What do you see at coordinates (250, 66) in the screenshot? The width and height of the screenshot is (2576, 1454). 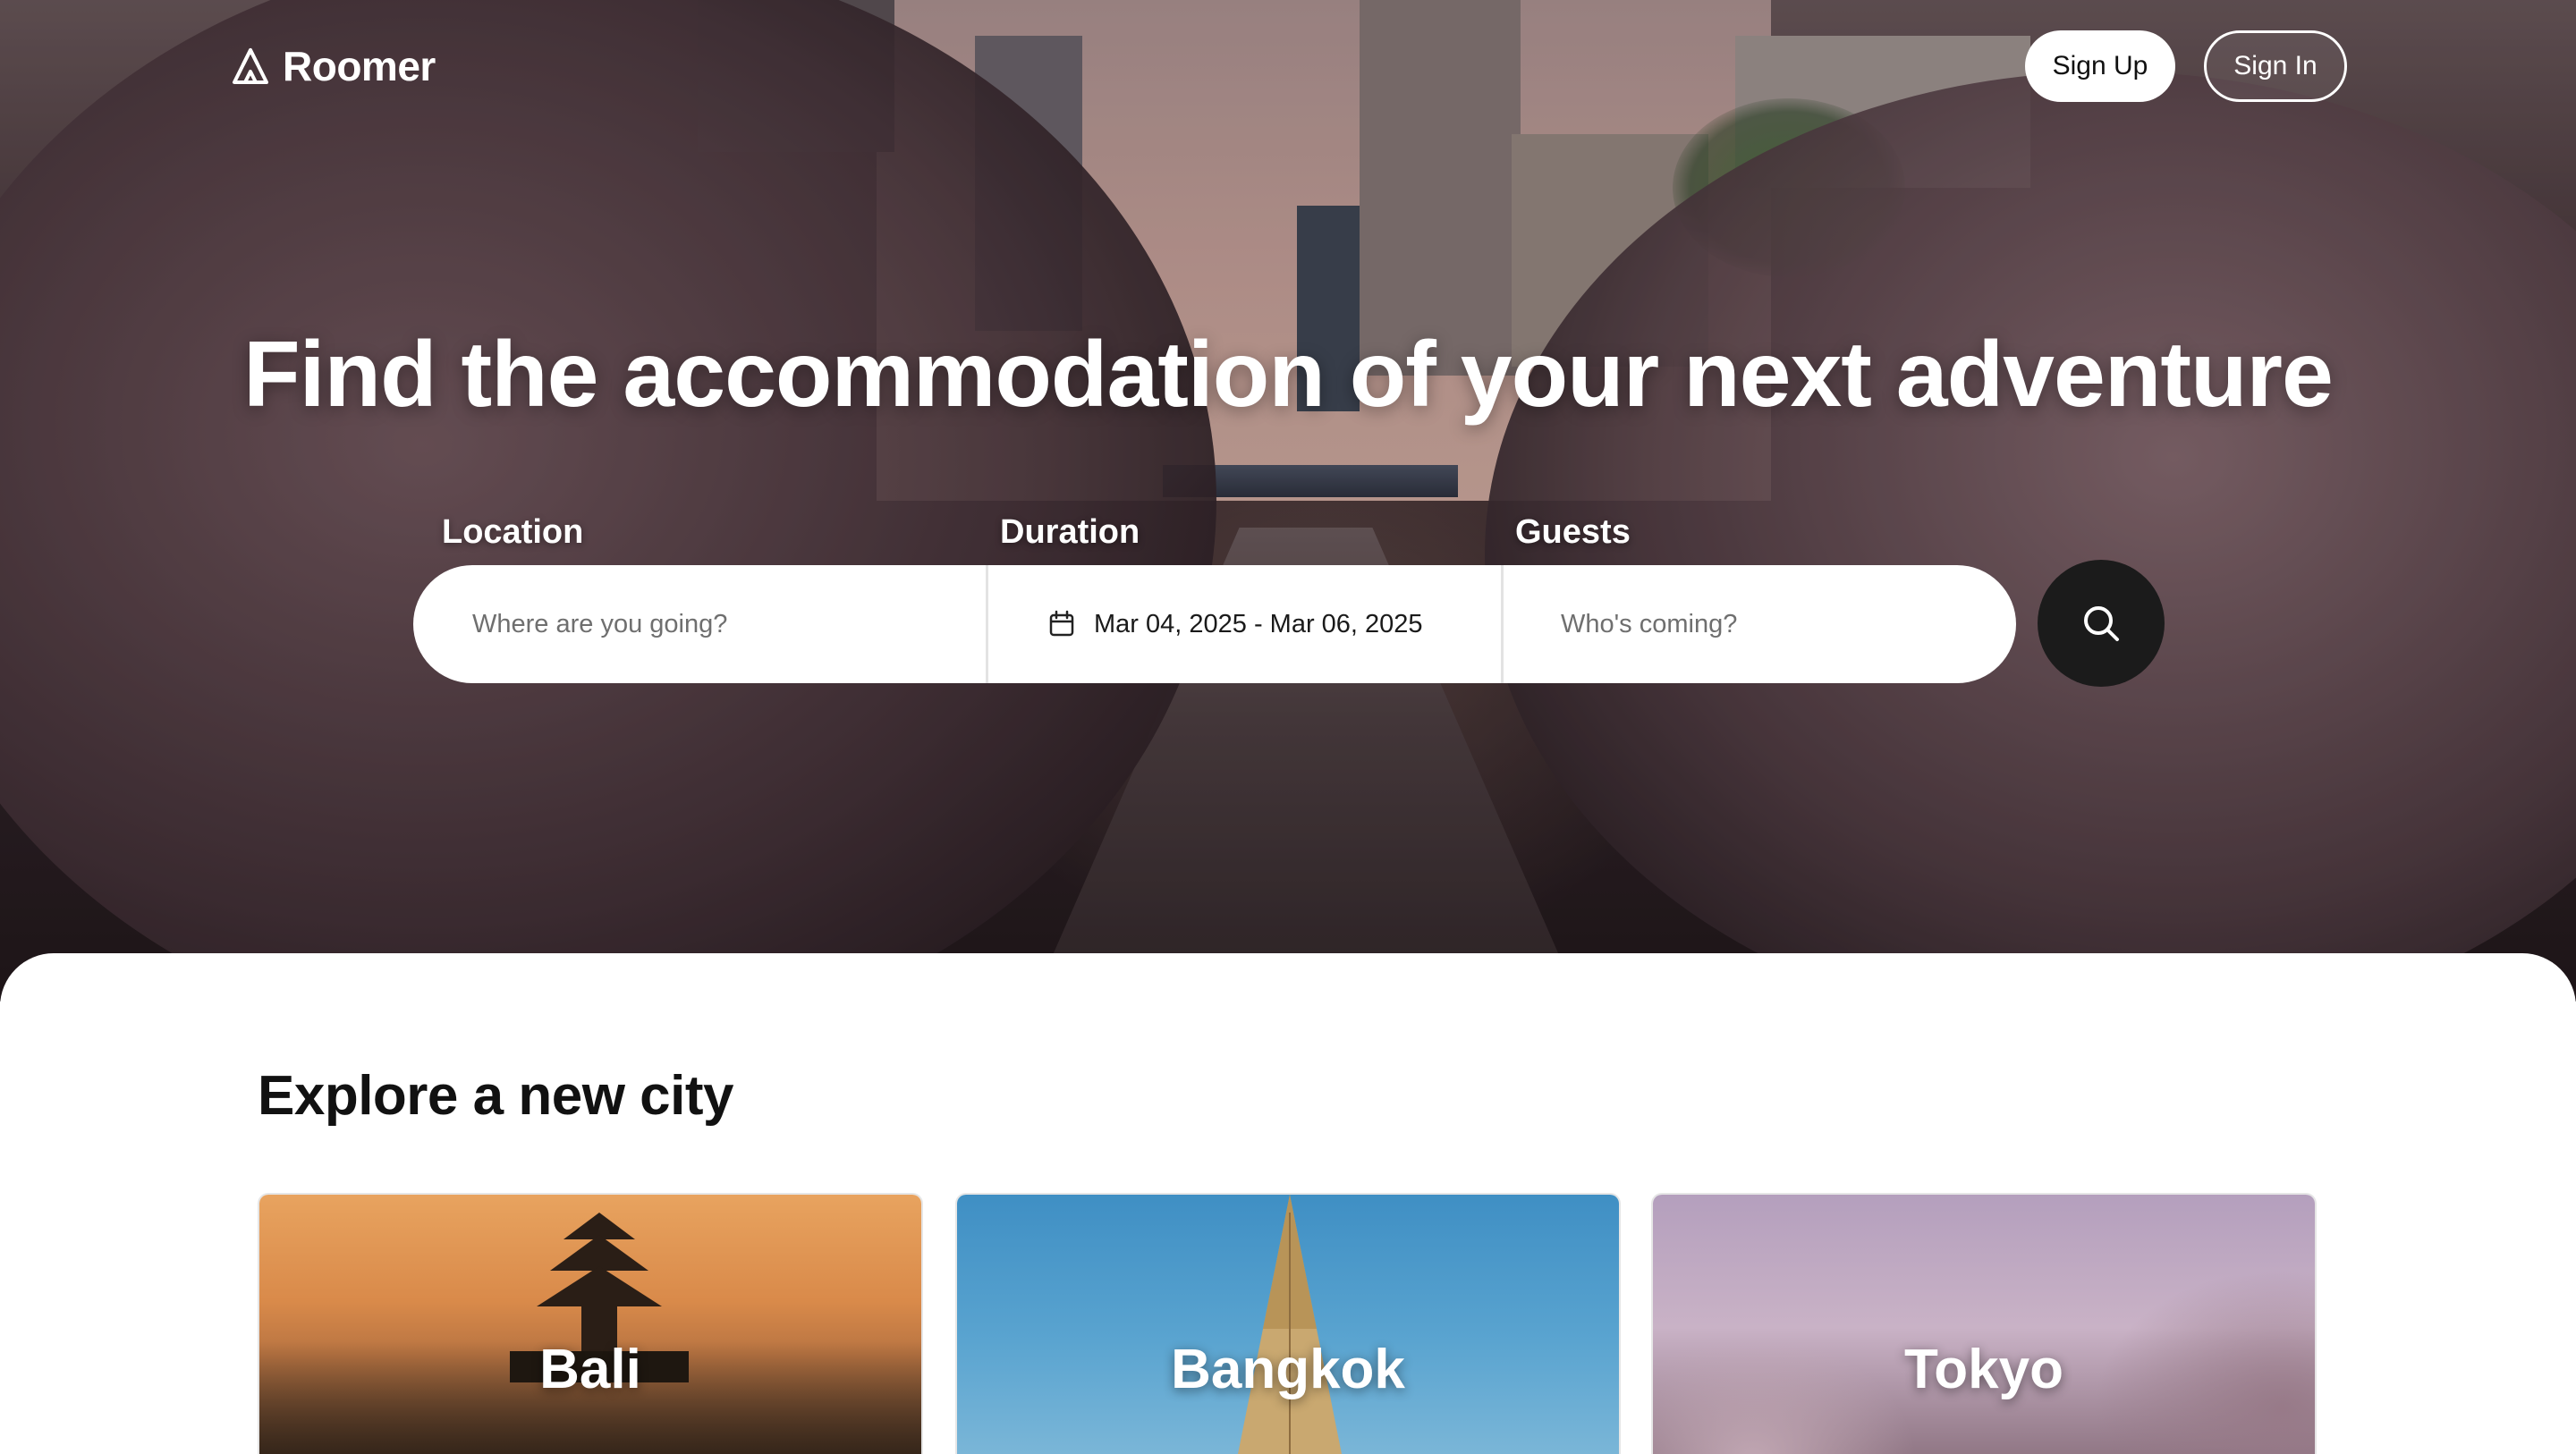 I see `tent-icon` at bounding box center [250, 66].